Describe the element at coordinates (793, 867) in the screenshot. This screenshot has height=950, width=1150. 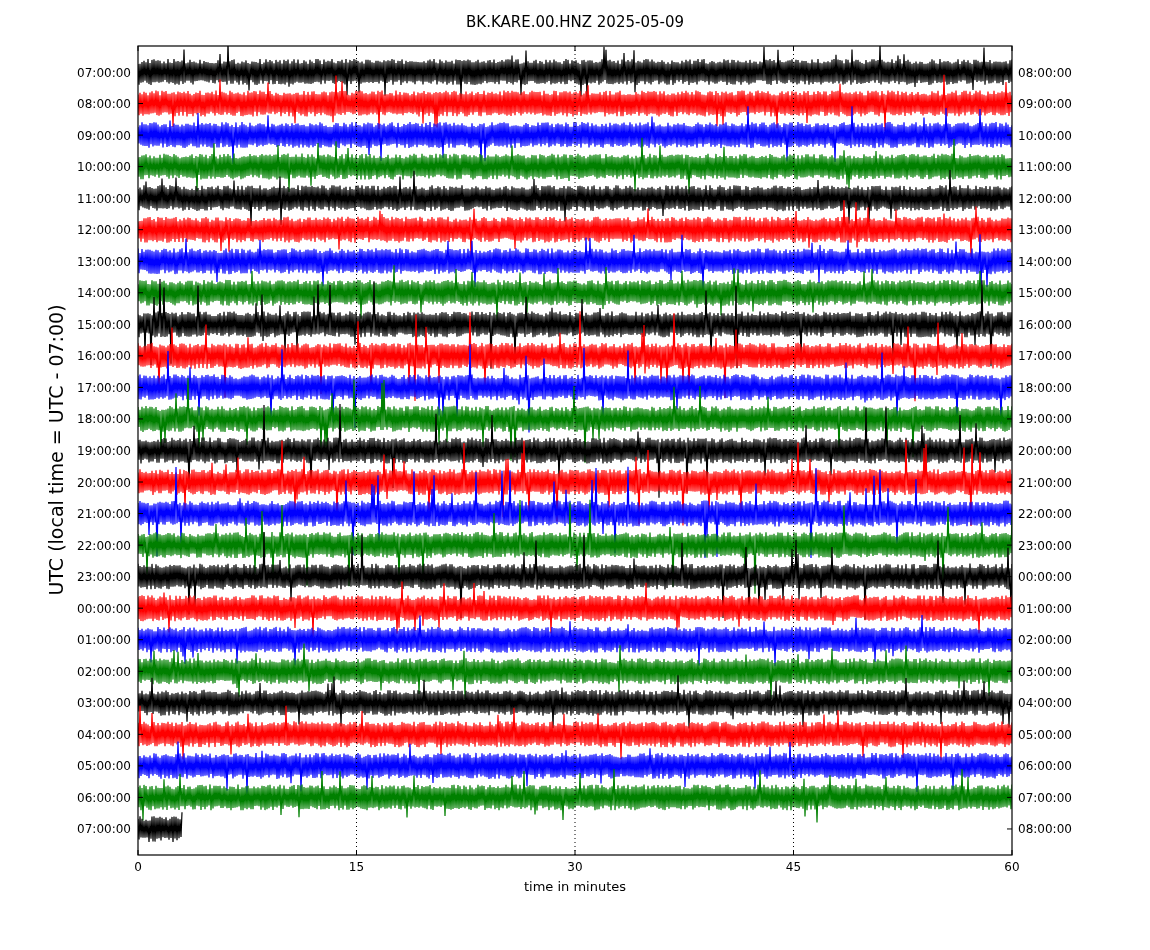
I see `x-tick-label: 45` at that location.